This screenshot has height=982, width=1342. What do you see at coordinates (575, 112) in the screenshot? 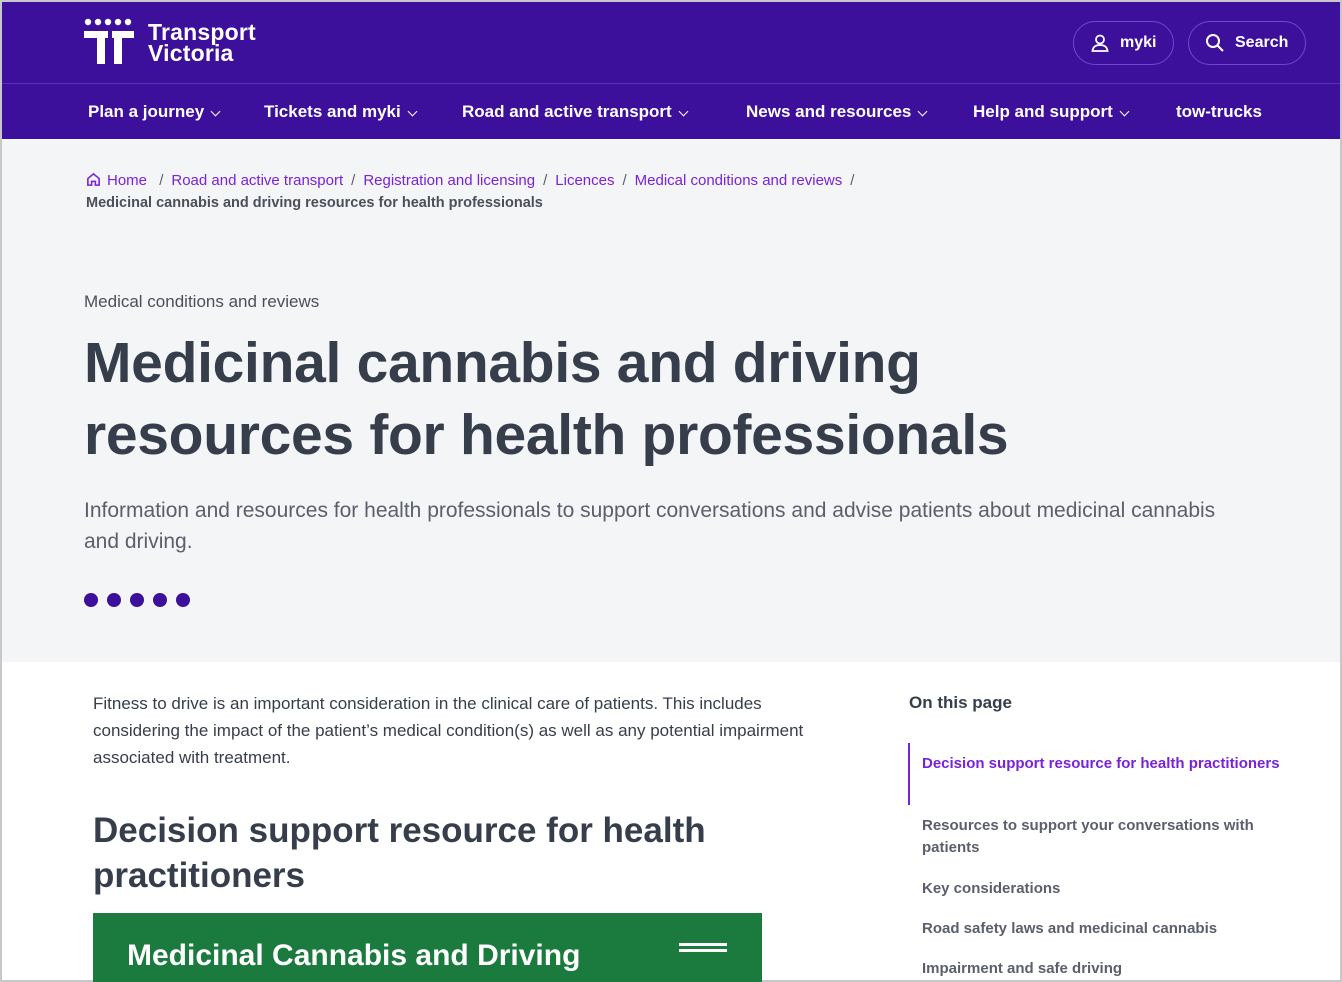
I see `nav-road-and-active-transport: Road and active transport` at bounding box center [575, 112].